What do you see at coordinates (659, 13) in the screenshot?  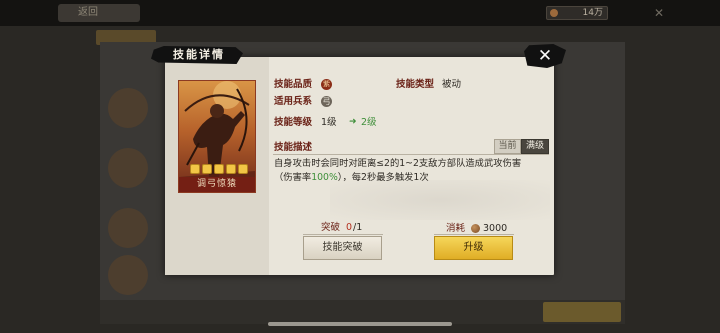 I see `background-close-icon: ✕` at bounding box center [659, 13].